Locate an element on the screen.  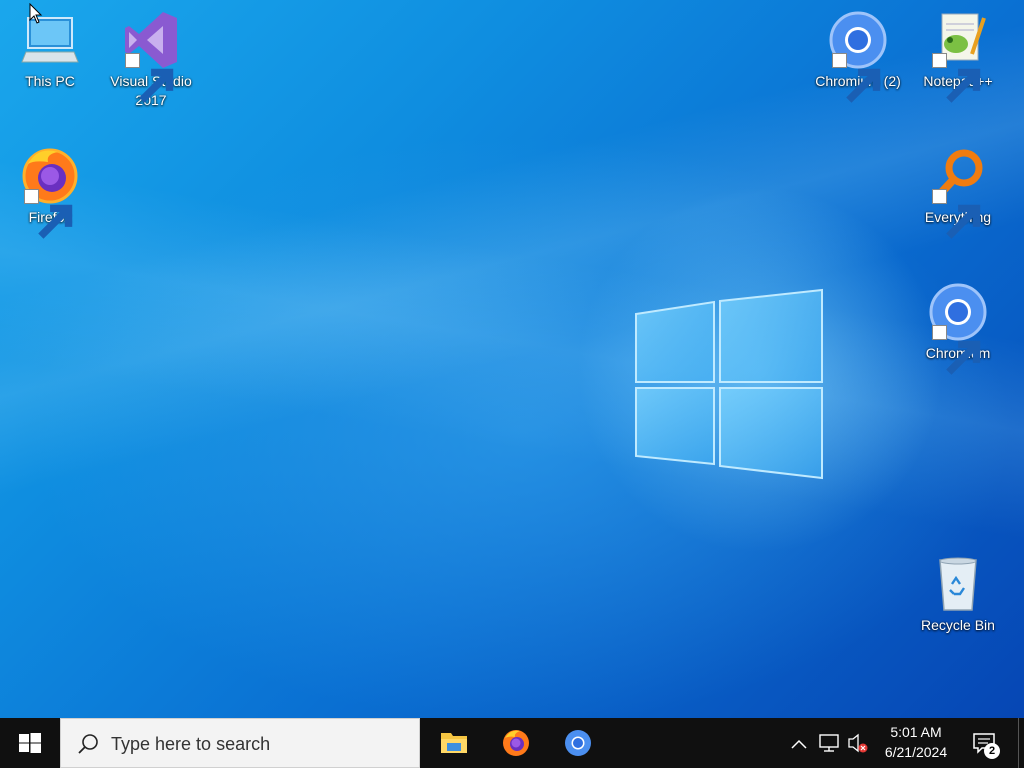
desktop-icon-firefox: Firefox is located at coordinates (50, 192).